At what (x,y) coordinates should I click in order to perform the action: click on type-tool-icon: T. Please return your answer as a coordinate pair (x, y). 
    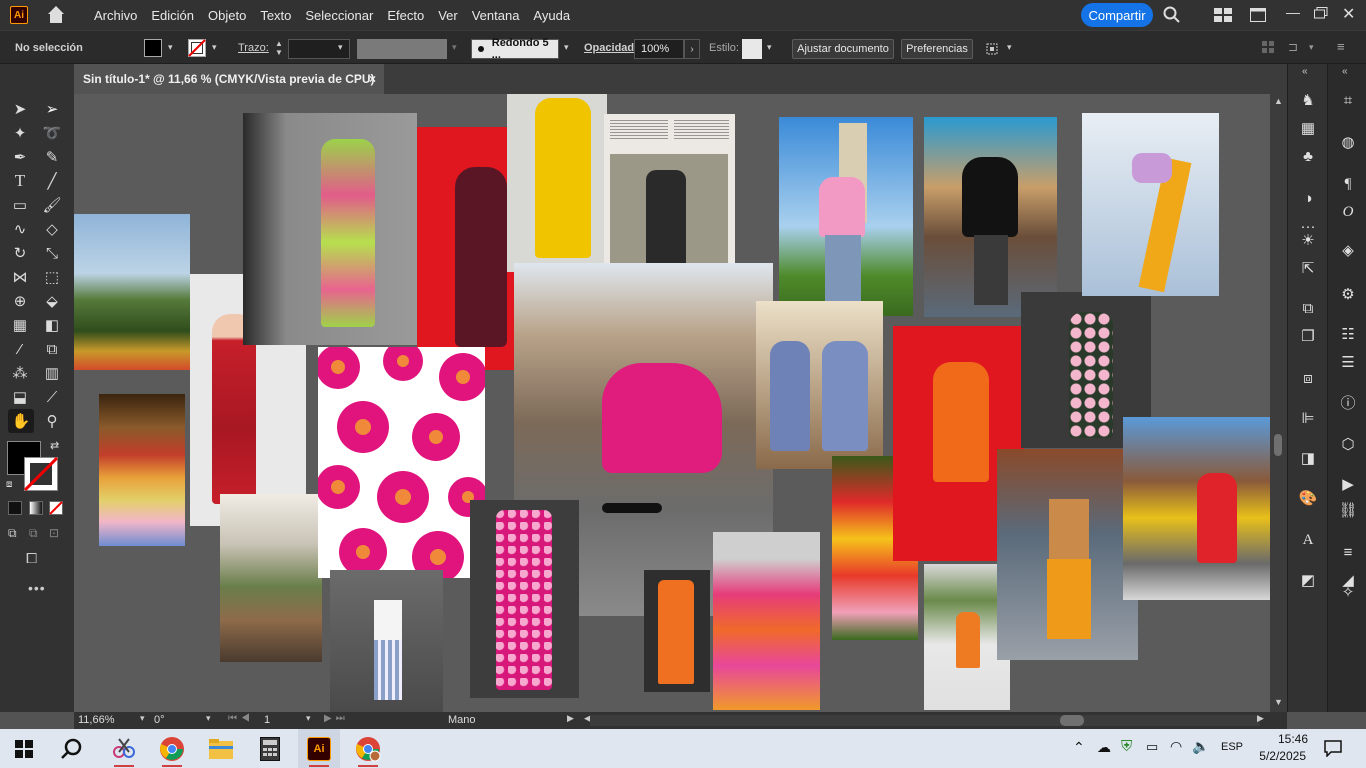
    Looking at the image, I should click on (20, 181).